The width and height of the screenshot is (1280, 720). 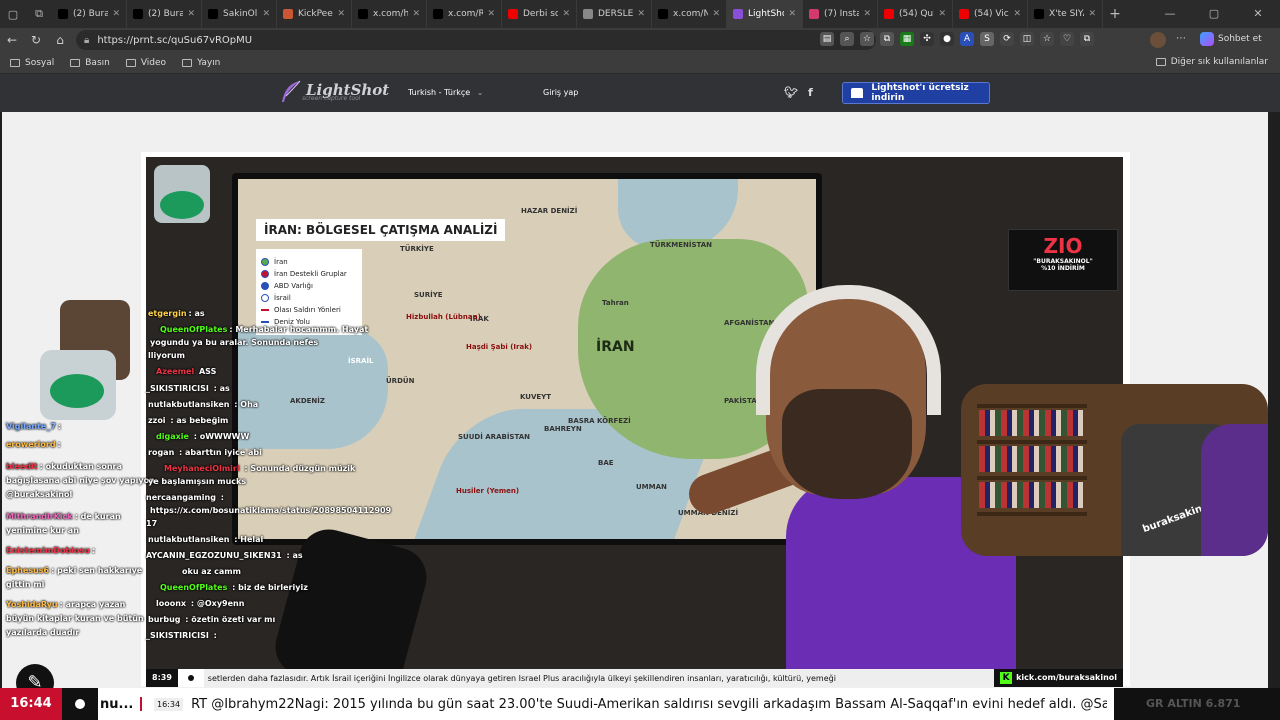 I want to click on back-icon: ←, so click(x=12, y=40).